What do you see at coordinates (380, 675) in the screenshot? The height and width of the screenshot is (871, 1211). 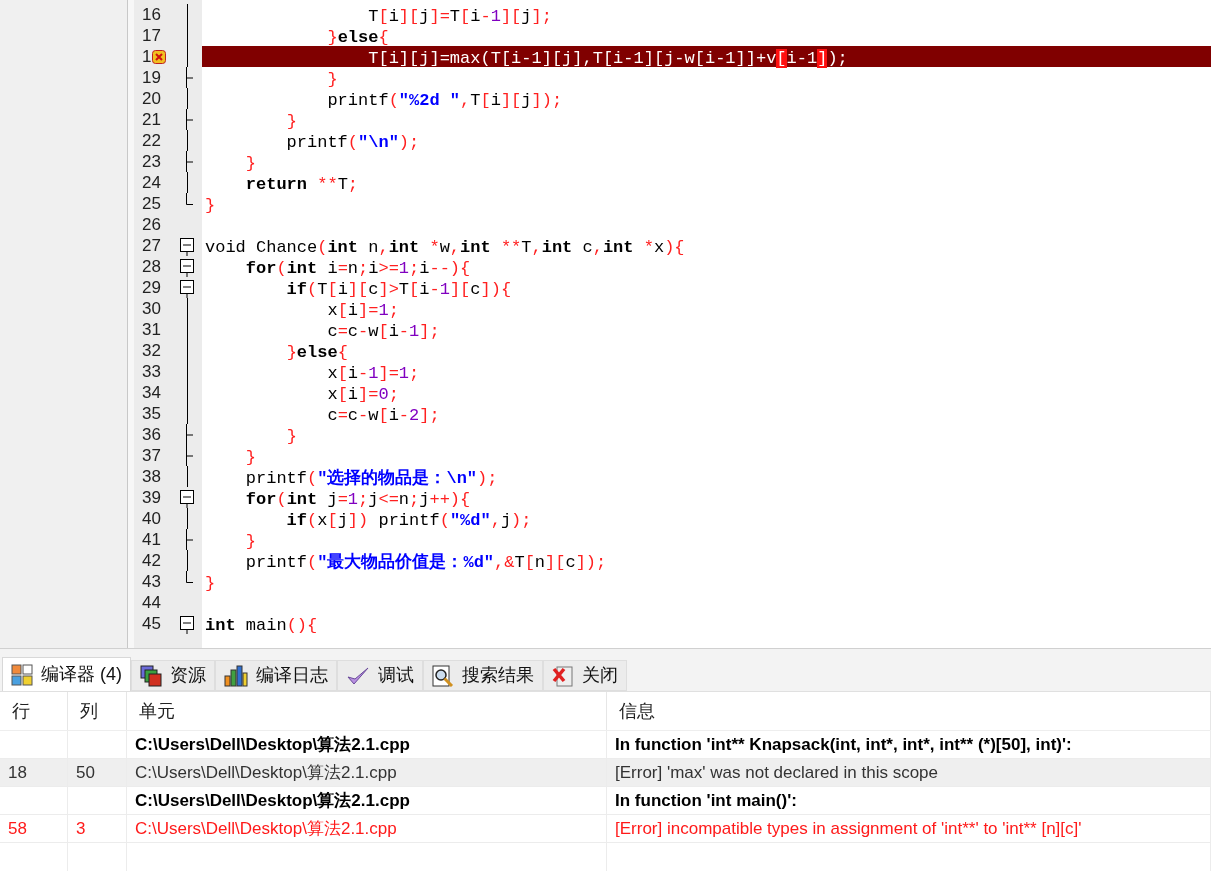 I see `panel-tab: 调试` at bounding box center [380, 675].